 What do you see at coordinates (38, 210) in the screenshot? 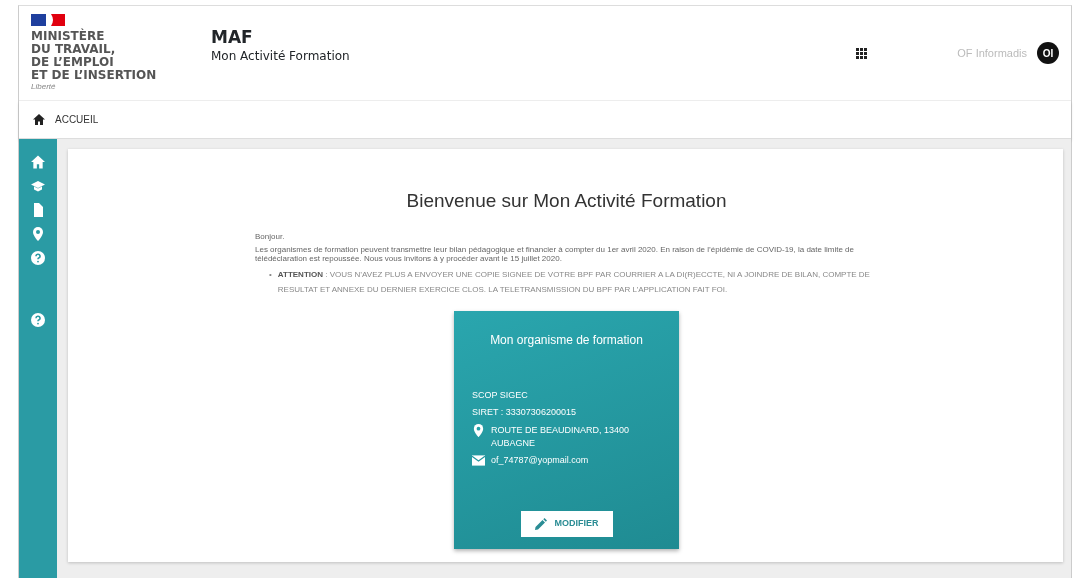
I see `file-icon` at bounding box center [38, 210].